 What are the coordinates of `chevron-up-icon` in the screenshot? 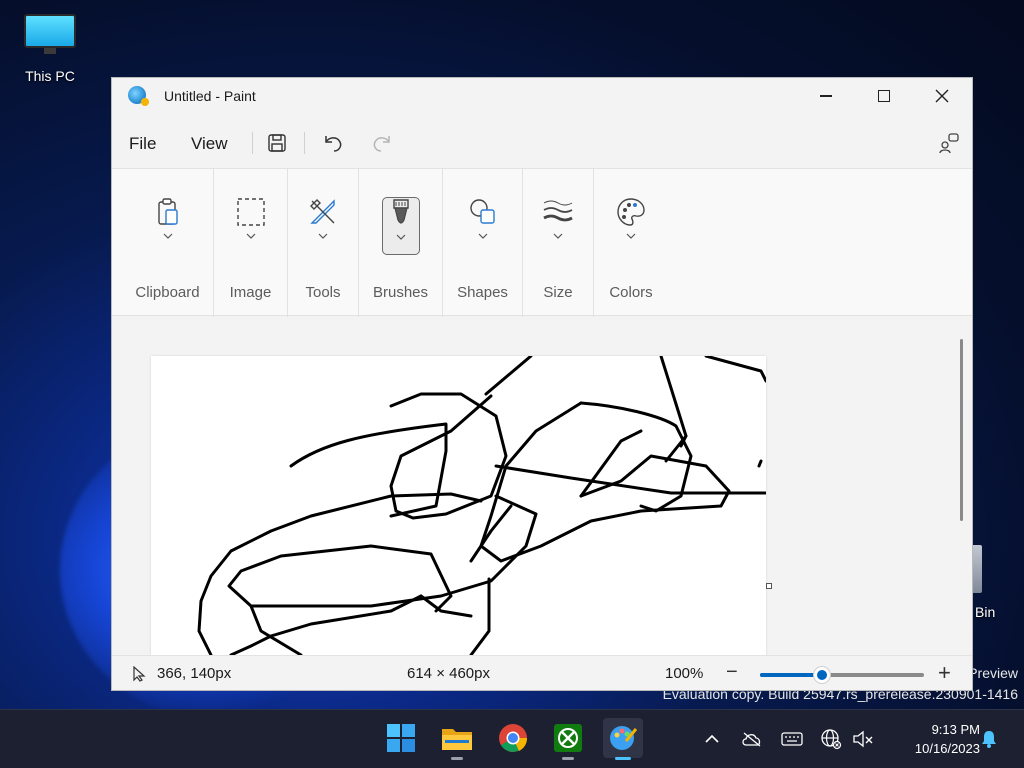 It's located at (712, 738).